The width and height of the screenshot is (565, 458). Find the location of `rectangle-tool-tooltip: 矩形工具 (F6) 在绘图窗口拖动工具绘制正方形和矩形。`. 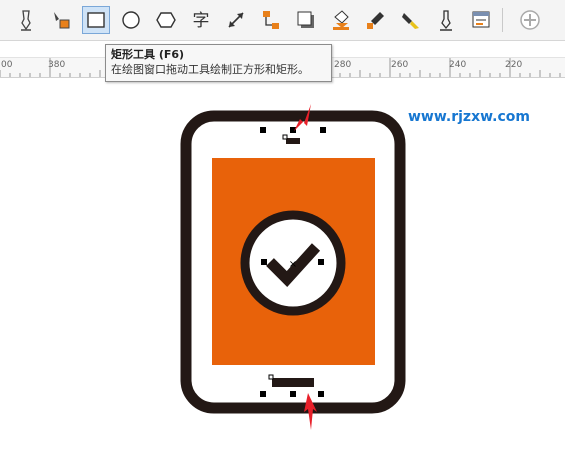

rectangle-tool-tooltip: 矩形工具 (F6) 在绘图窗口拖动工具绘制正方形和矩形。 is located at coordinates (218, 63).